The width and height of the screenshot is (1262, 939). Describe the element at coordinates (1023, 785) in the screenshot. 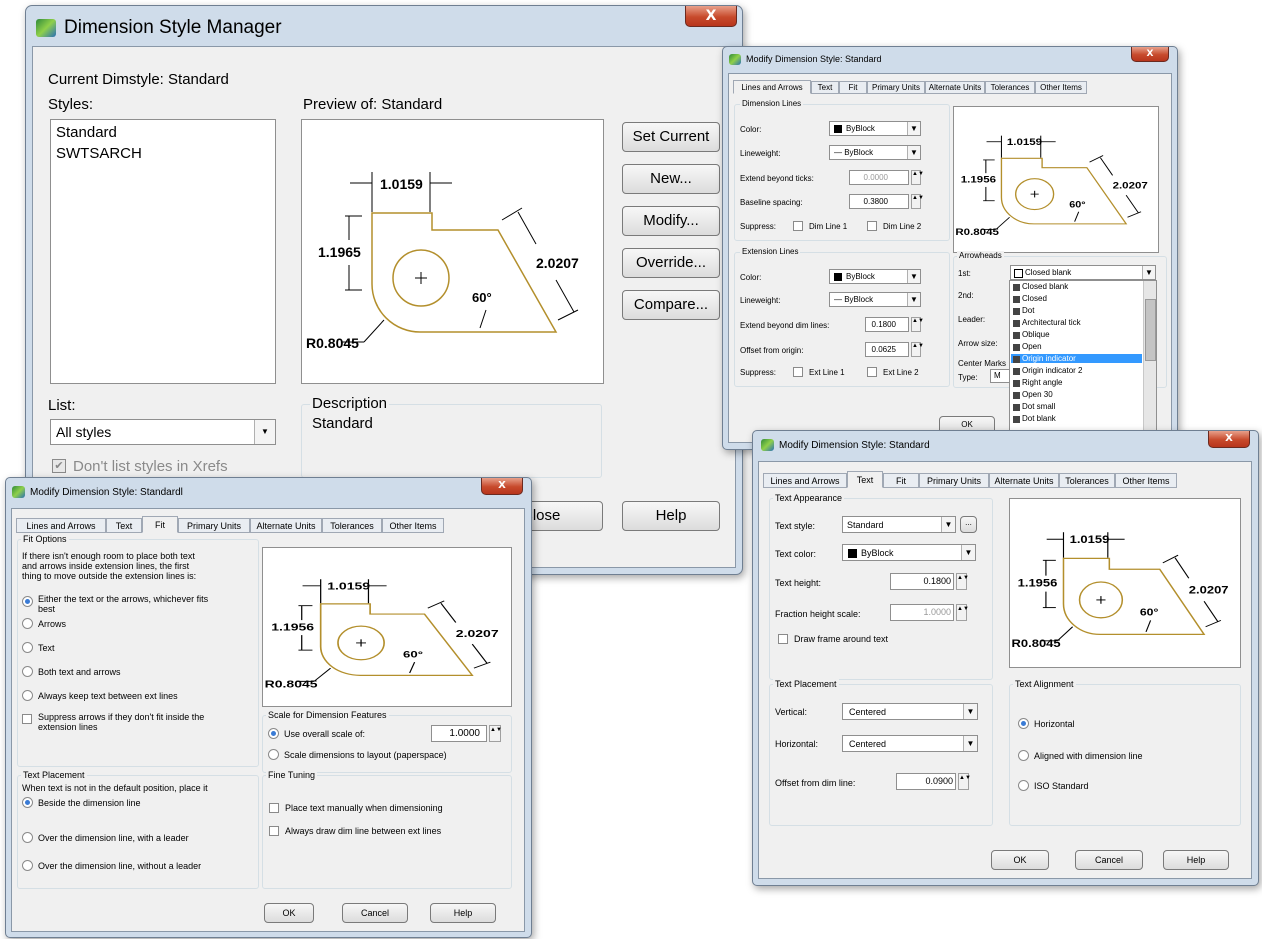

I see `radio-align-iso` at that location.